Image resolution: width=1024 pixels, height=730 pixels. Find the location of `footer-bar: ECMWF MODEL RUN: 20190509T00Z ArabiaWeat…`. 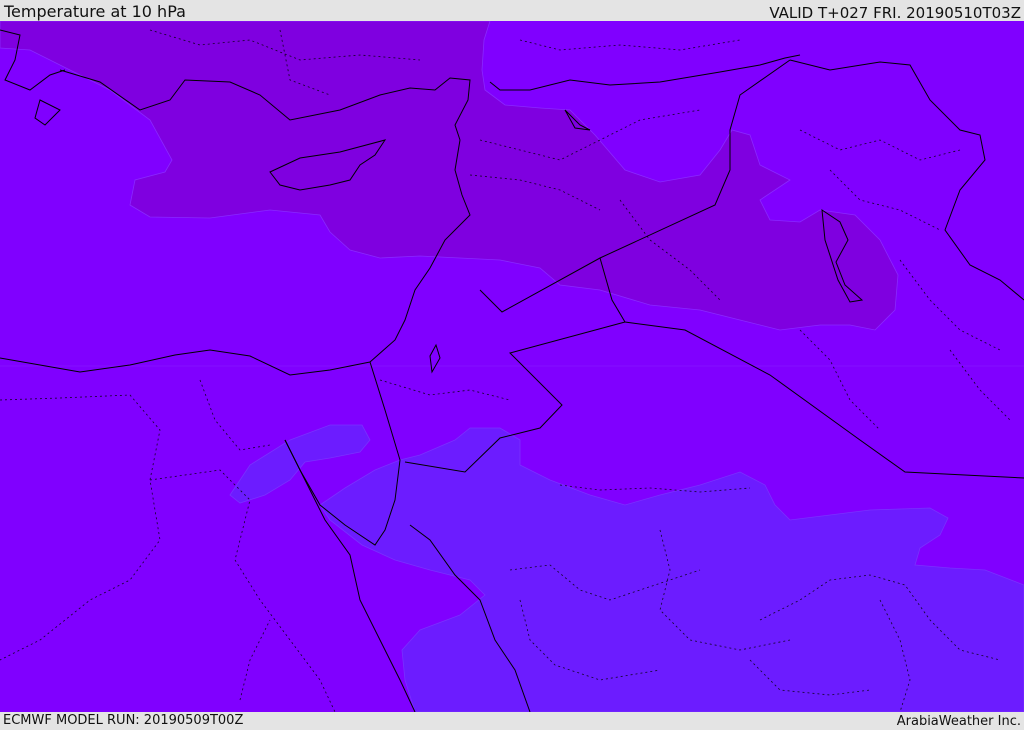

footer-bar: ECMWF MODEL RUN: 20190509T00Z ArabiaWeat… is located at coordinates (512, 720).